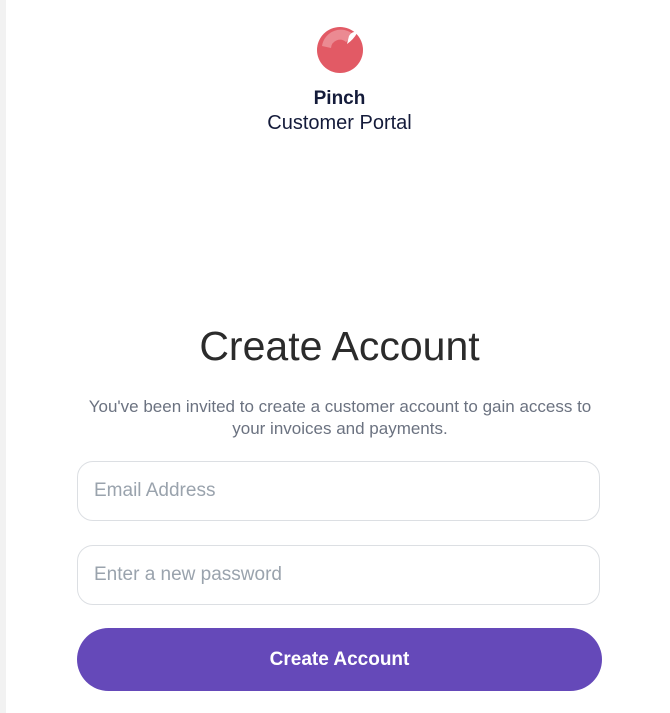 This screenshot has height=713, width=670. Describe the element at coordinates (339, 98) in the screenshot. I see `brand-name: Pinch` at that location.